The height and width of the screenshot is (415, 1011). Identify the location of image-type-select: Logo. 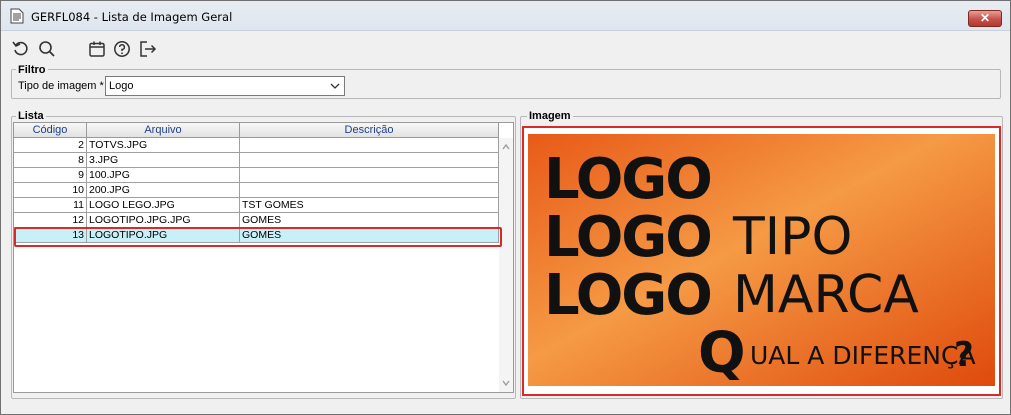
(225, 86).